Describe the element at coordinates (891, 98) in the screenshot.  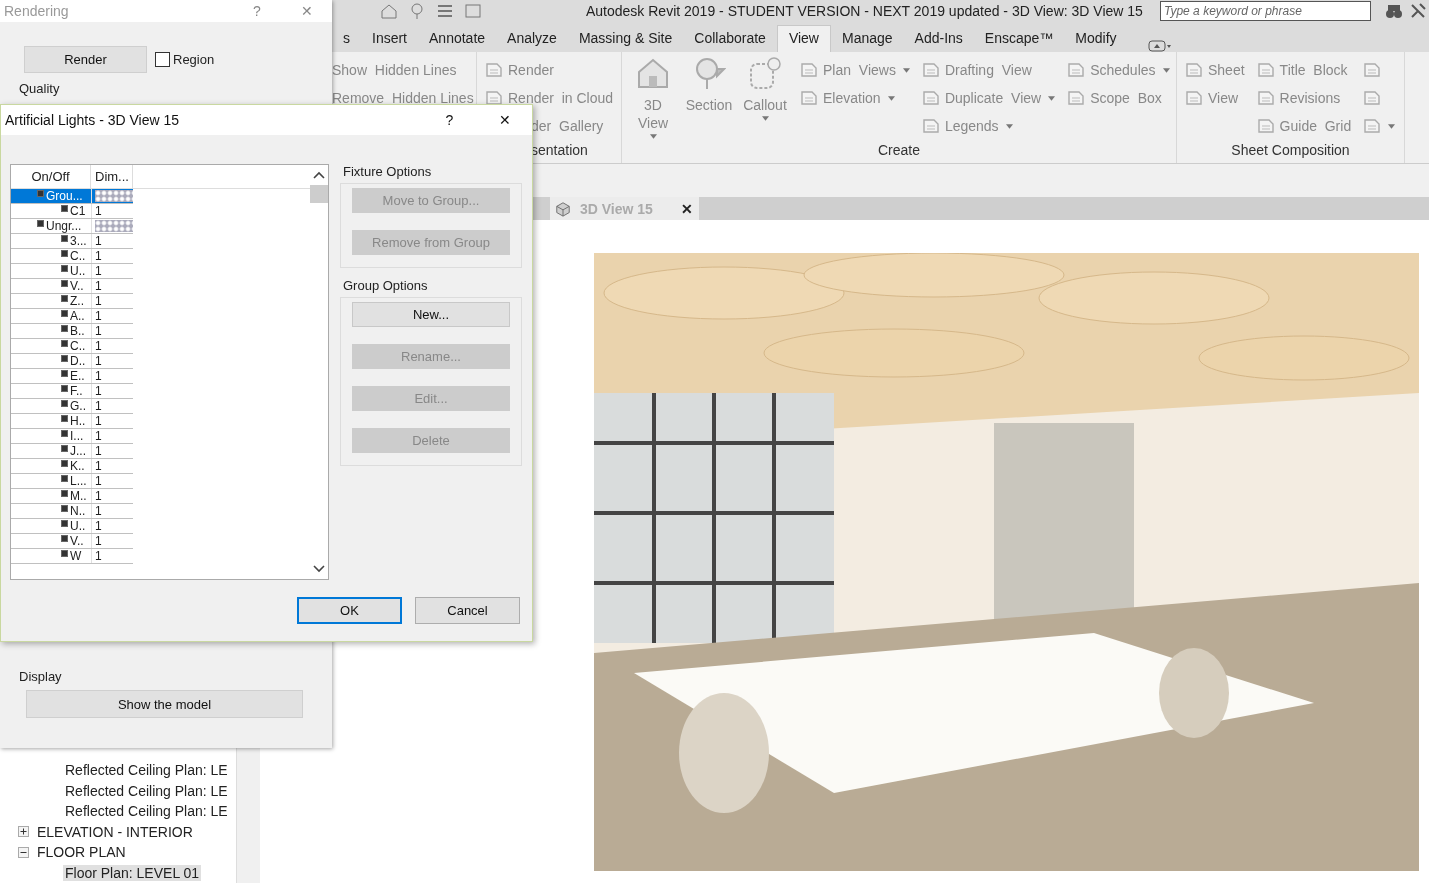
I see `caret-icon` at that location.